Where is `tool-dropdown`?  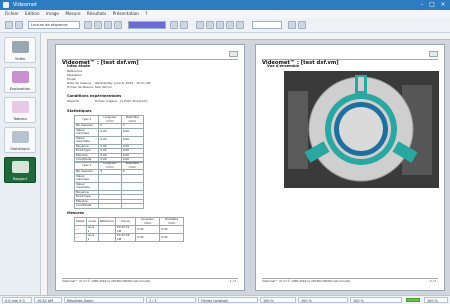
tool-dropdown is located at coordinates (267, 25).